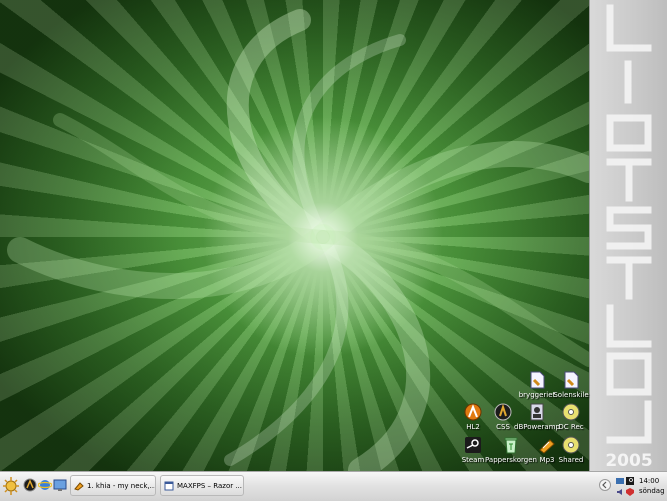 The height and width of the screenshot is (501, 667). I want to click on network-icon, so click(620, 481).